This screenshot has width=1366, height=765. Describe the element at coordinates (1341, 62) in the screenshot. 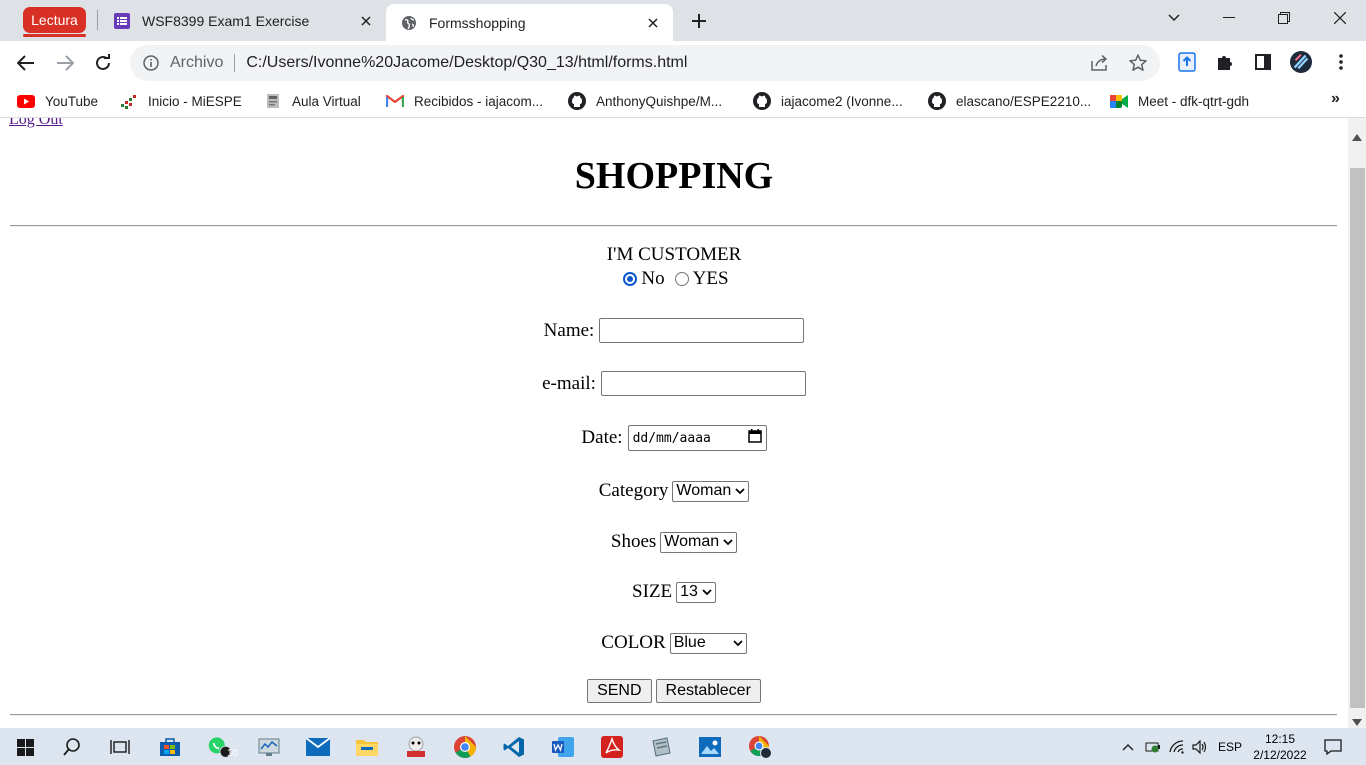

I see `more-menu-icon` at that location.